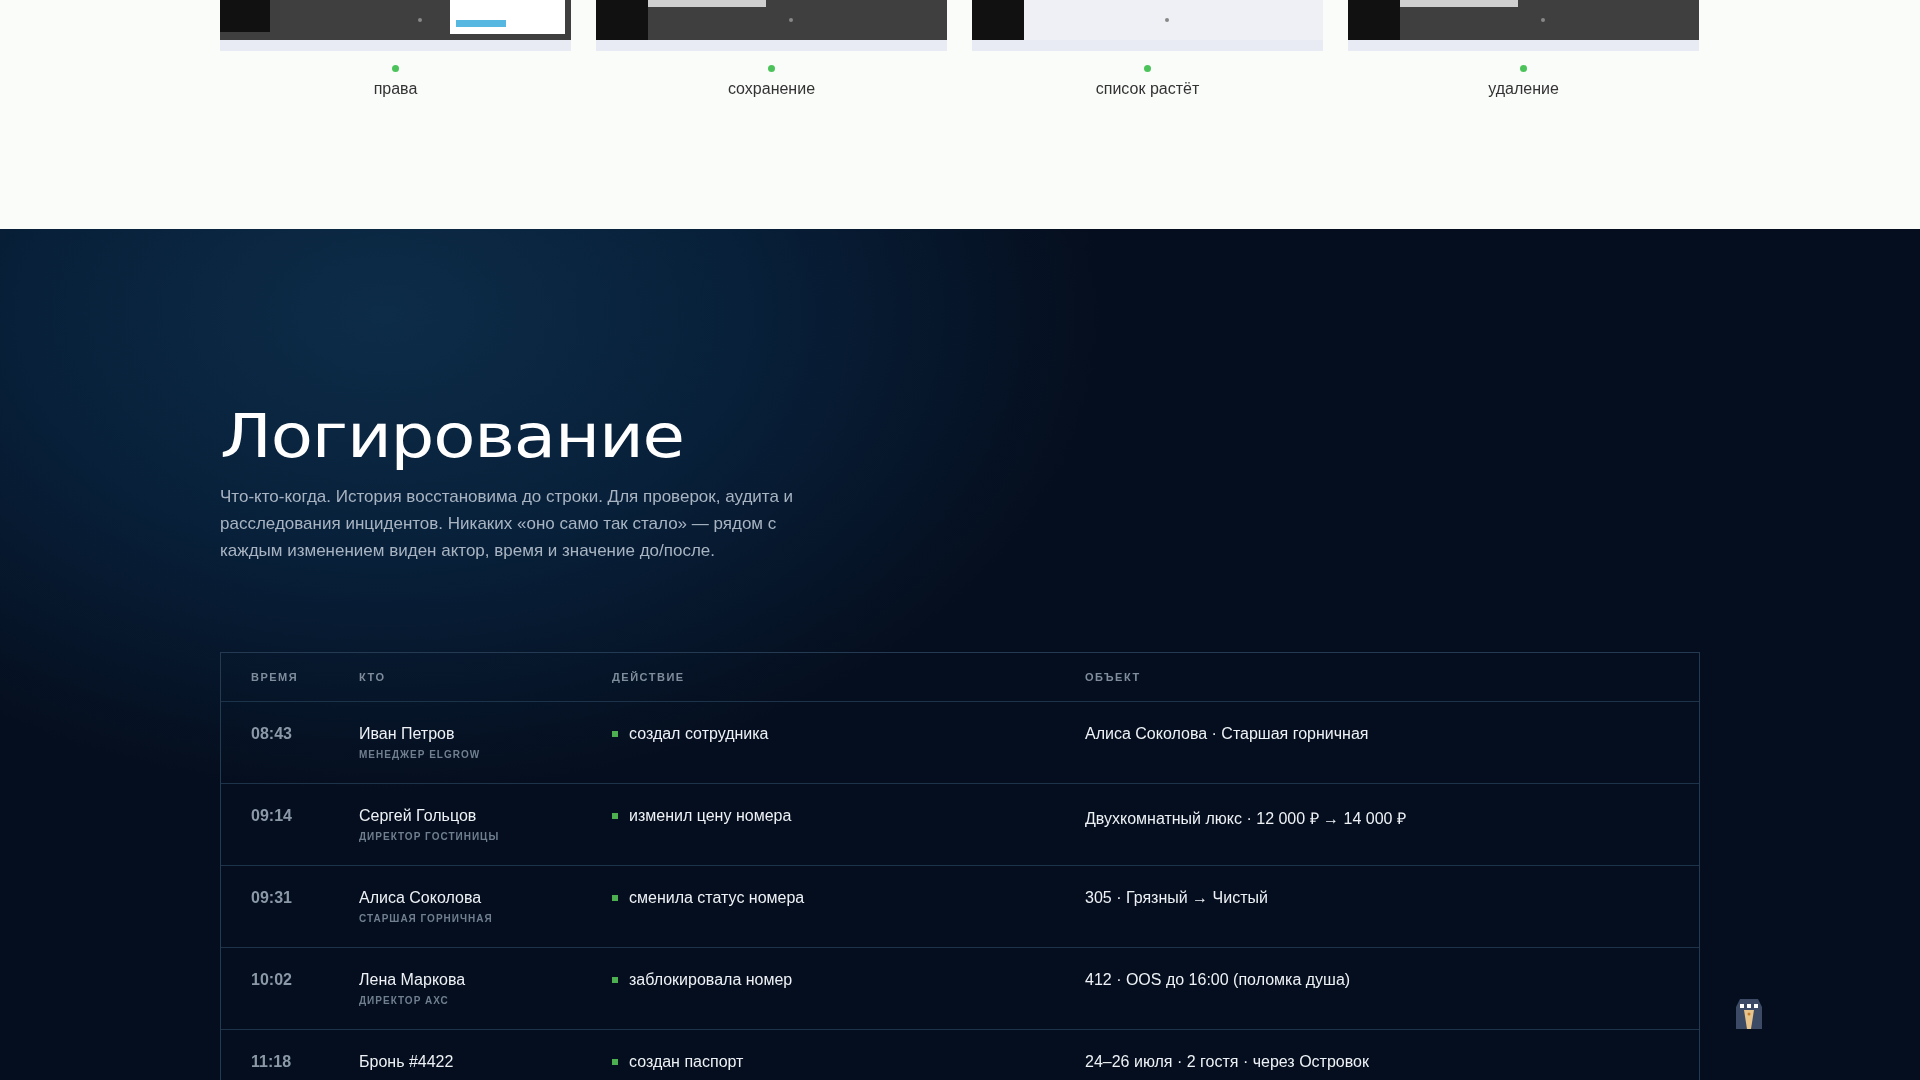  Describe the element at coordinates (507, 524) in the screenshot. I see `section-description: Что-кто-когда. История восстановима до строки. Для проверок, аудита и расследования инцидентов. Никаких «оно само так стало» — рядом с каждым изменением виден актор, время и значение до/после.` at that location.